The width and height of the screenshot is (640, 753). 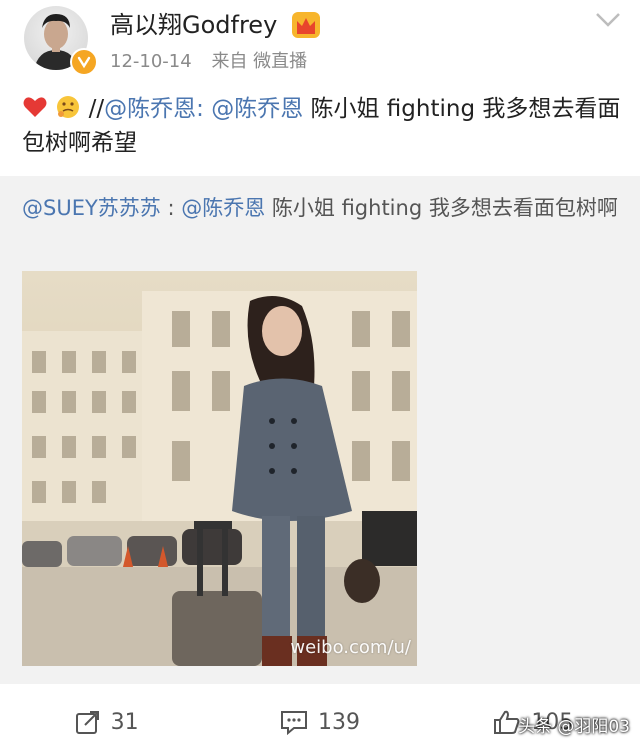 I want to click on crown-icon, so click(x=306, y=25).